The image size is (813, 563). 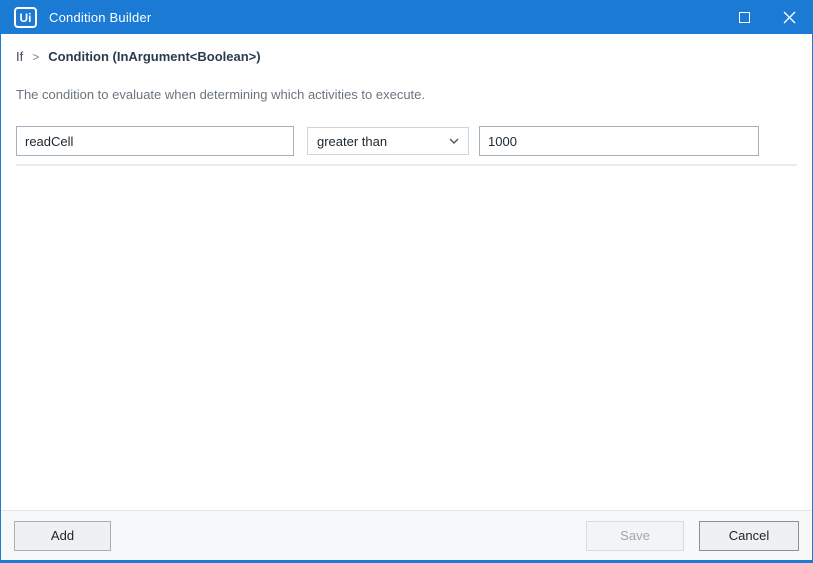 I want to click on breadcrumb-item-condition: Condition (InArgument<Boolean>), so click(x=154, y=56).